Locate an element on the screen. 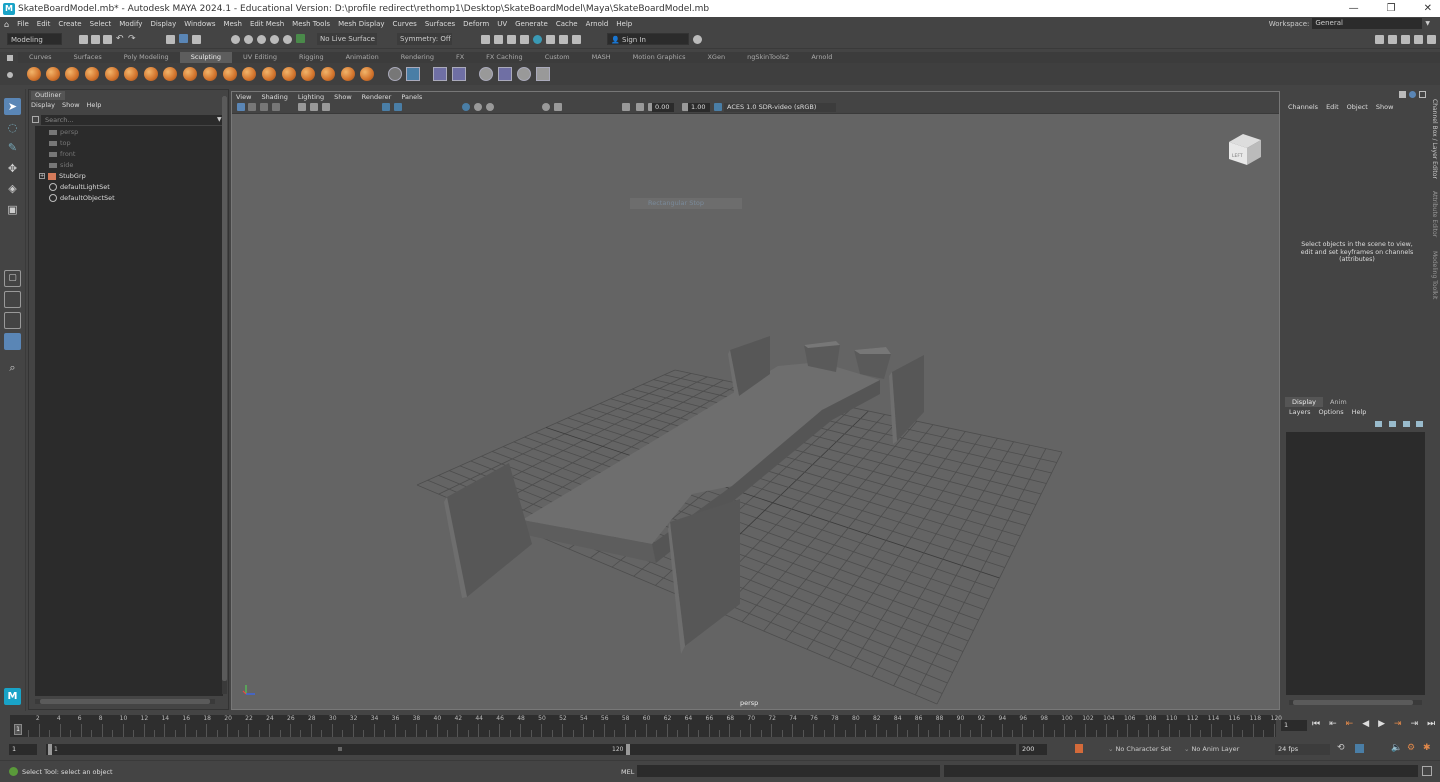 The height and width of the screenshot is (782, 1440). wax-tool-icon is located at coordinates (230, 74).